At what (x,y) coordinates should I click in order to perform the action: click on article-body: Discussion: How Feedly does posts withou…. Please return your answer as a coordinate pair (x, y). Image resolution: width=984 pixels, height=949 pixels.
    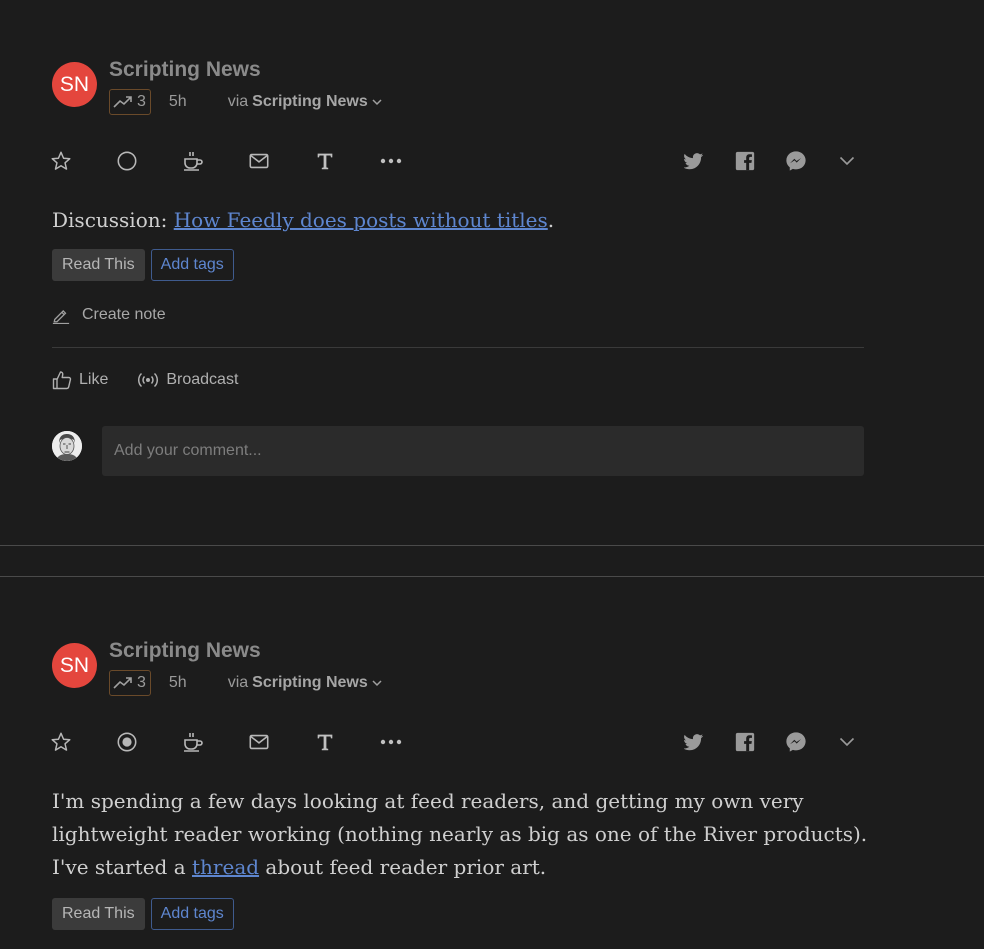
    Looking at the image, I should click on (462, 220).